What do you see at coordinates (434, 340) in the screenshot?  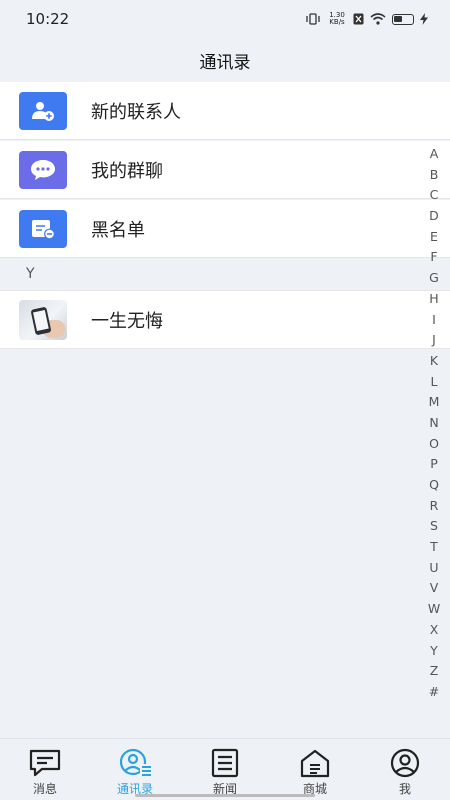 I see `index-letter-j: J` at bounding box center [434, 340].